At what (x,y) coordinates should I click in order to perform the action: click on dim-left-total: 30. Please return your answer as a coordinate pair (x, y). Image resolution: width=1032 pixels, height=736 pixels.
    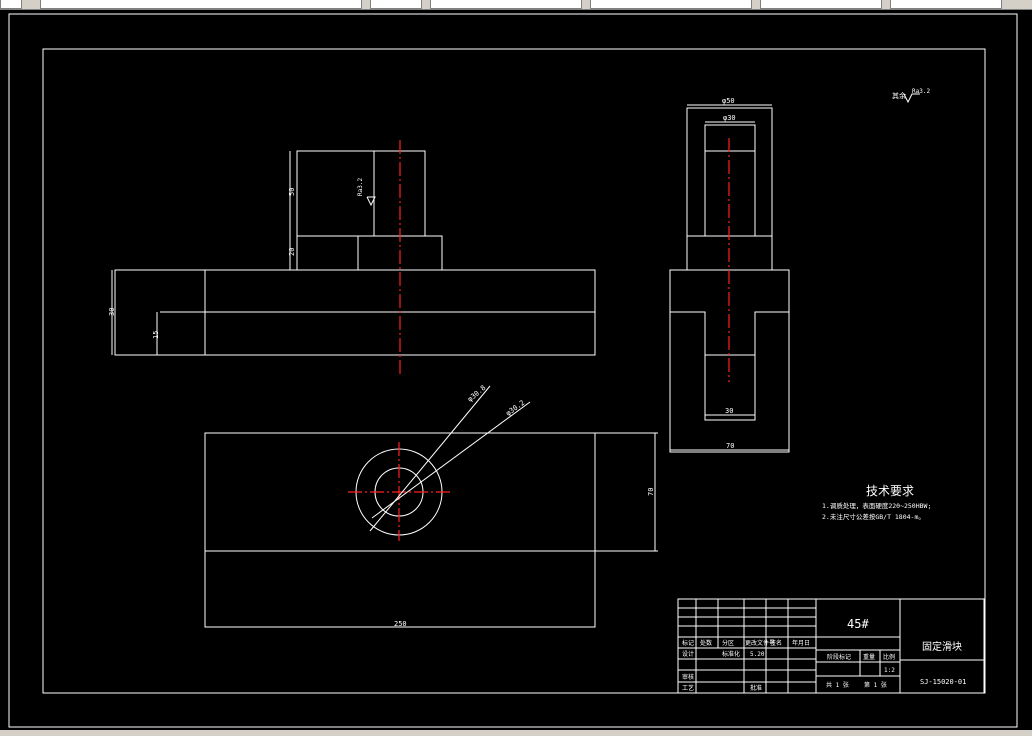
    Looking at the image, I should click on (112, 312).